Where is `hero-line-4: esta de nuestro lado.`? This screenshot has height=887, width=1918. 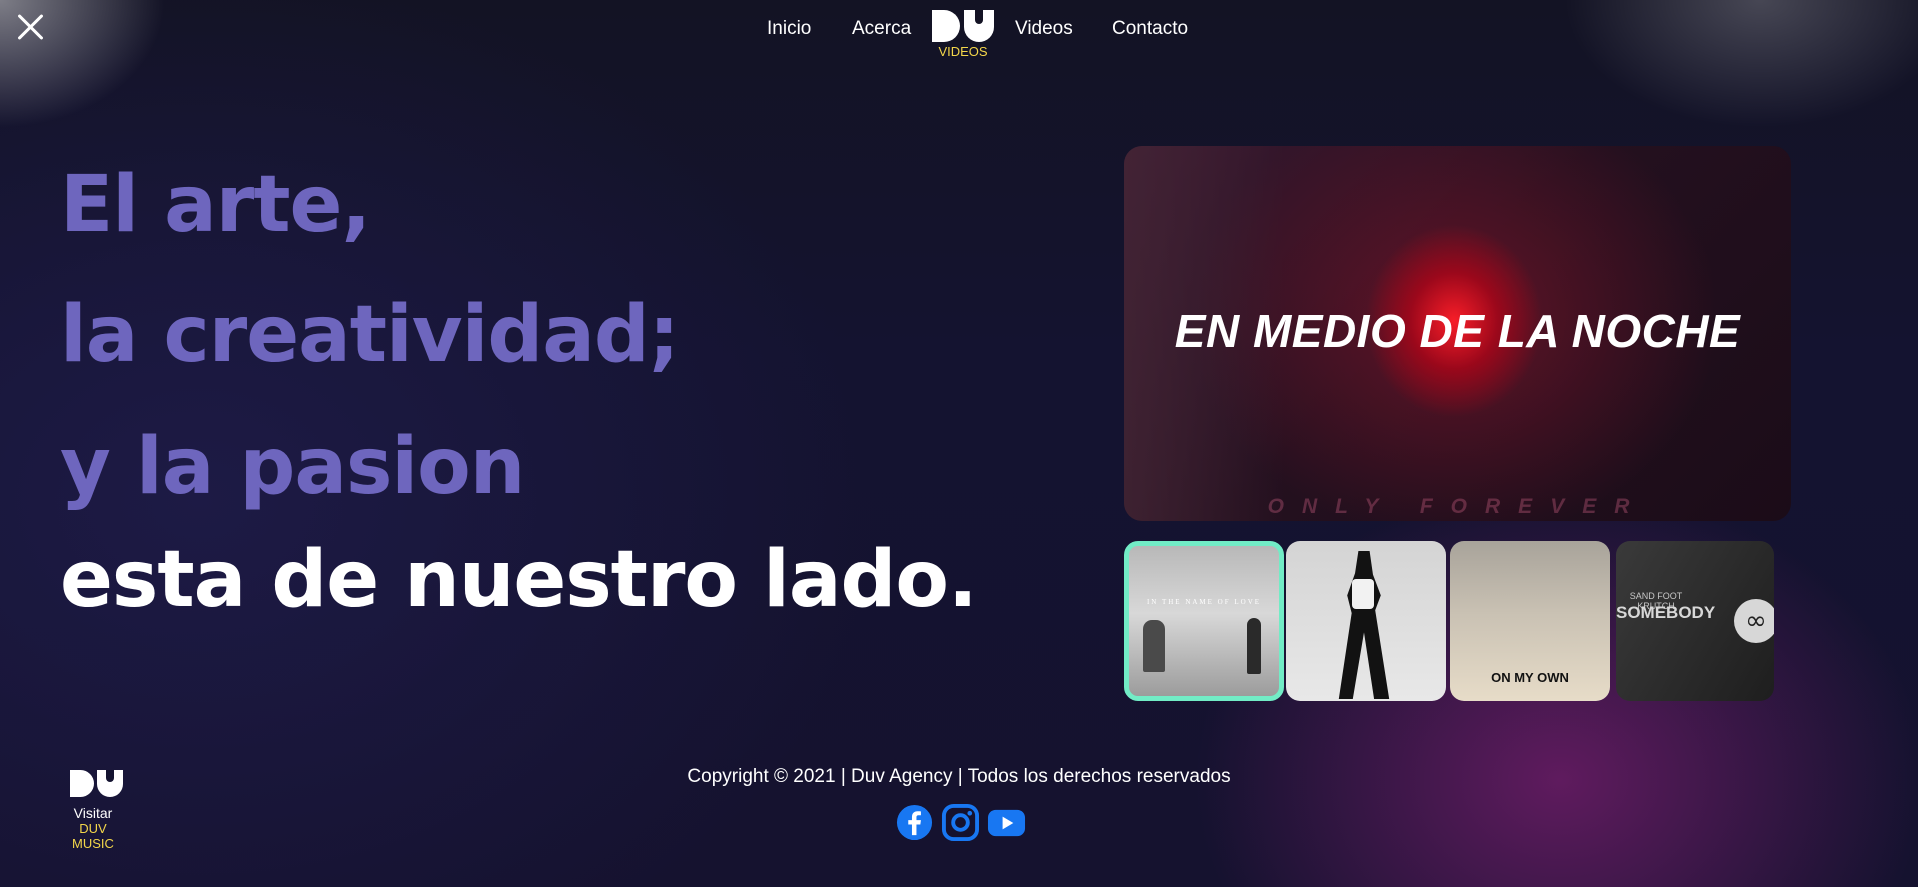 hero-line-4: esta de nuestro lado. is located at coordinates (519, 580).